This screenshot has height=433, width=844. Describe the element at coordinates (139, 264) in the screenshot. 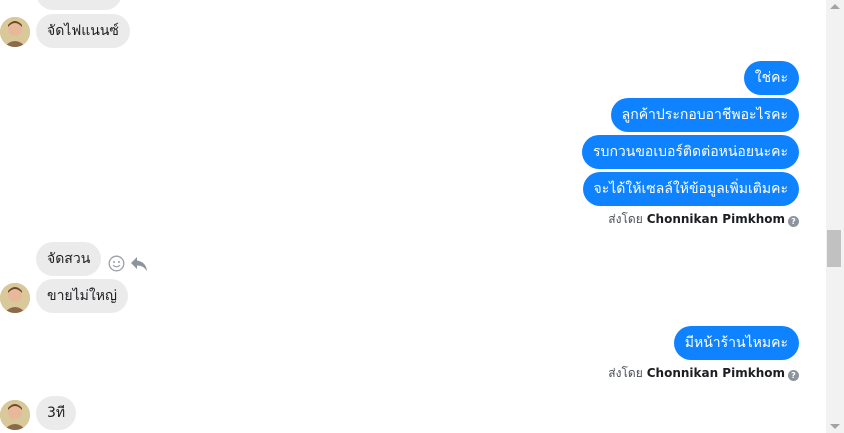

I see `reply-arrow-icon` at that location.